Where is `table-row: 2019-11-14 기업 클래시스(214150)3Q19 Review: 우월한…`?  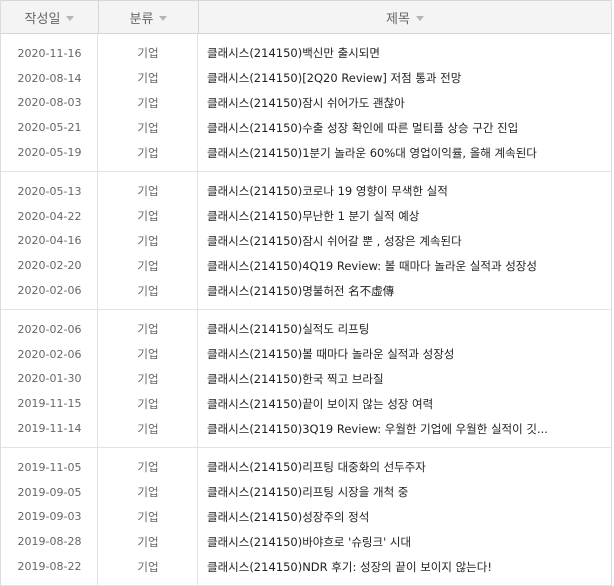 table-row: 2019-11-14 기업 클래시스(214150)3Q19 Review: 우월한… is located at coordinates (306, 428).